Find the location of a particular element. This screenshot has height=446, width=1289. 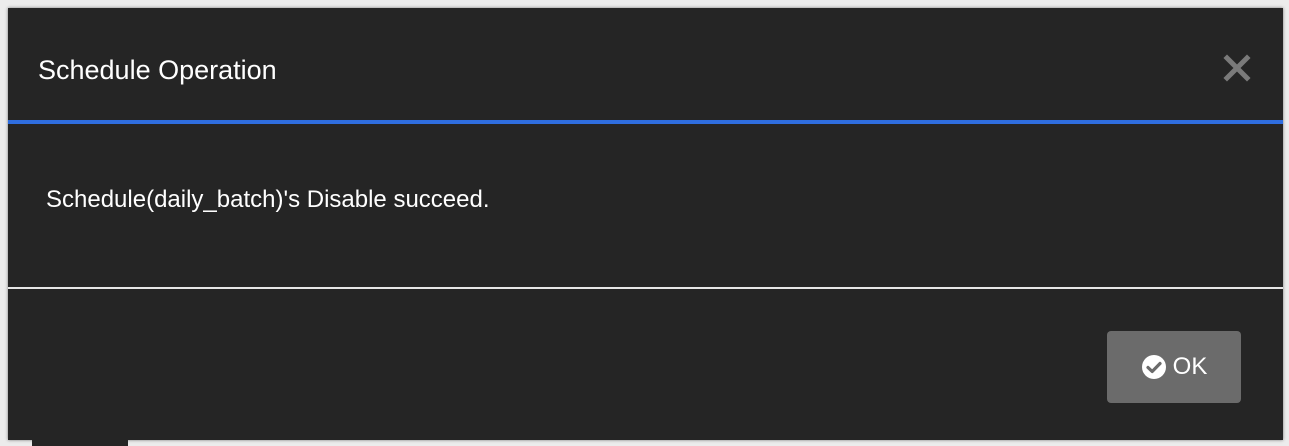

ok-button: OK is located at coordinates (1174, 367).